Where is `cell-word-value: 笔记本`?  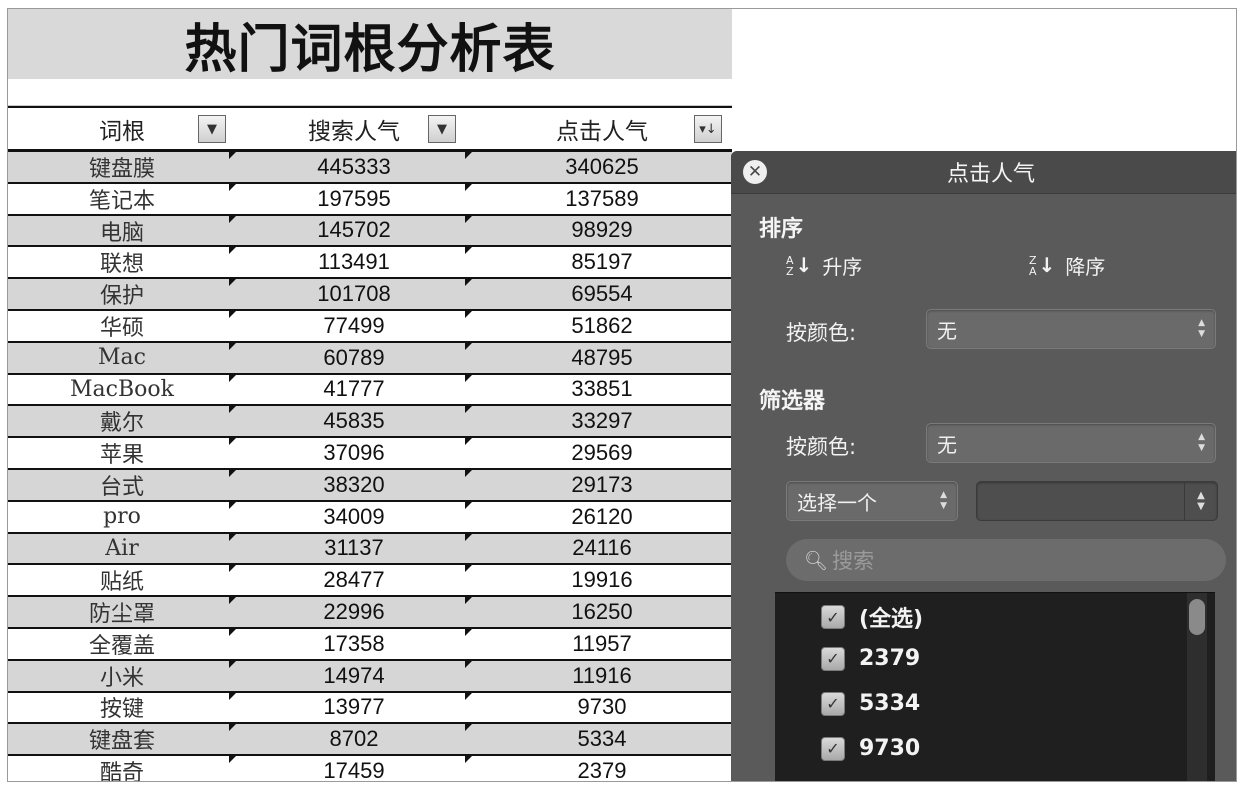
cell-word-value: 笔记本 is located at coordinates (121, 201).